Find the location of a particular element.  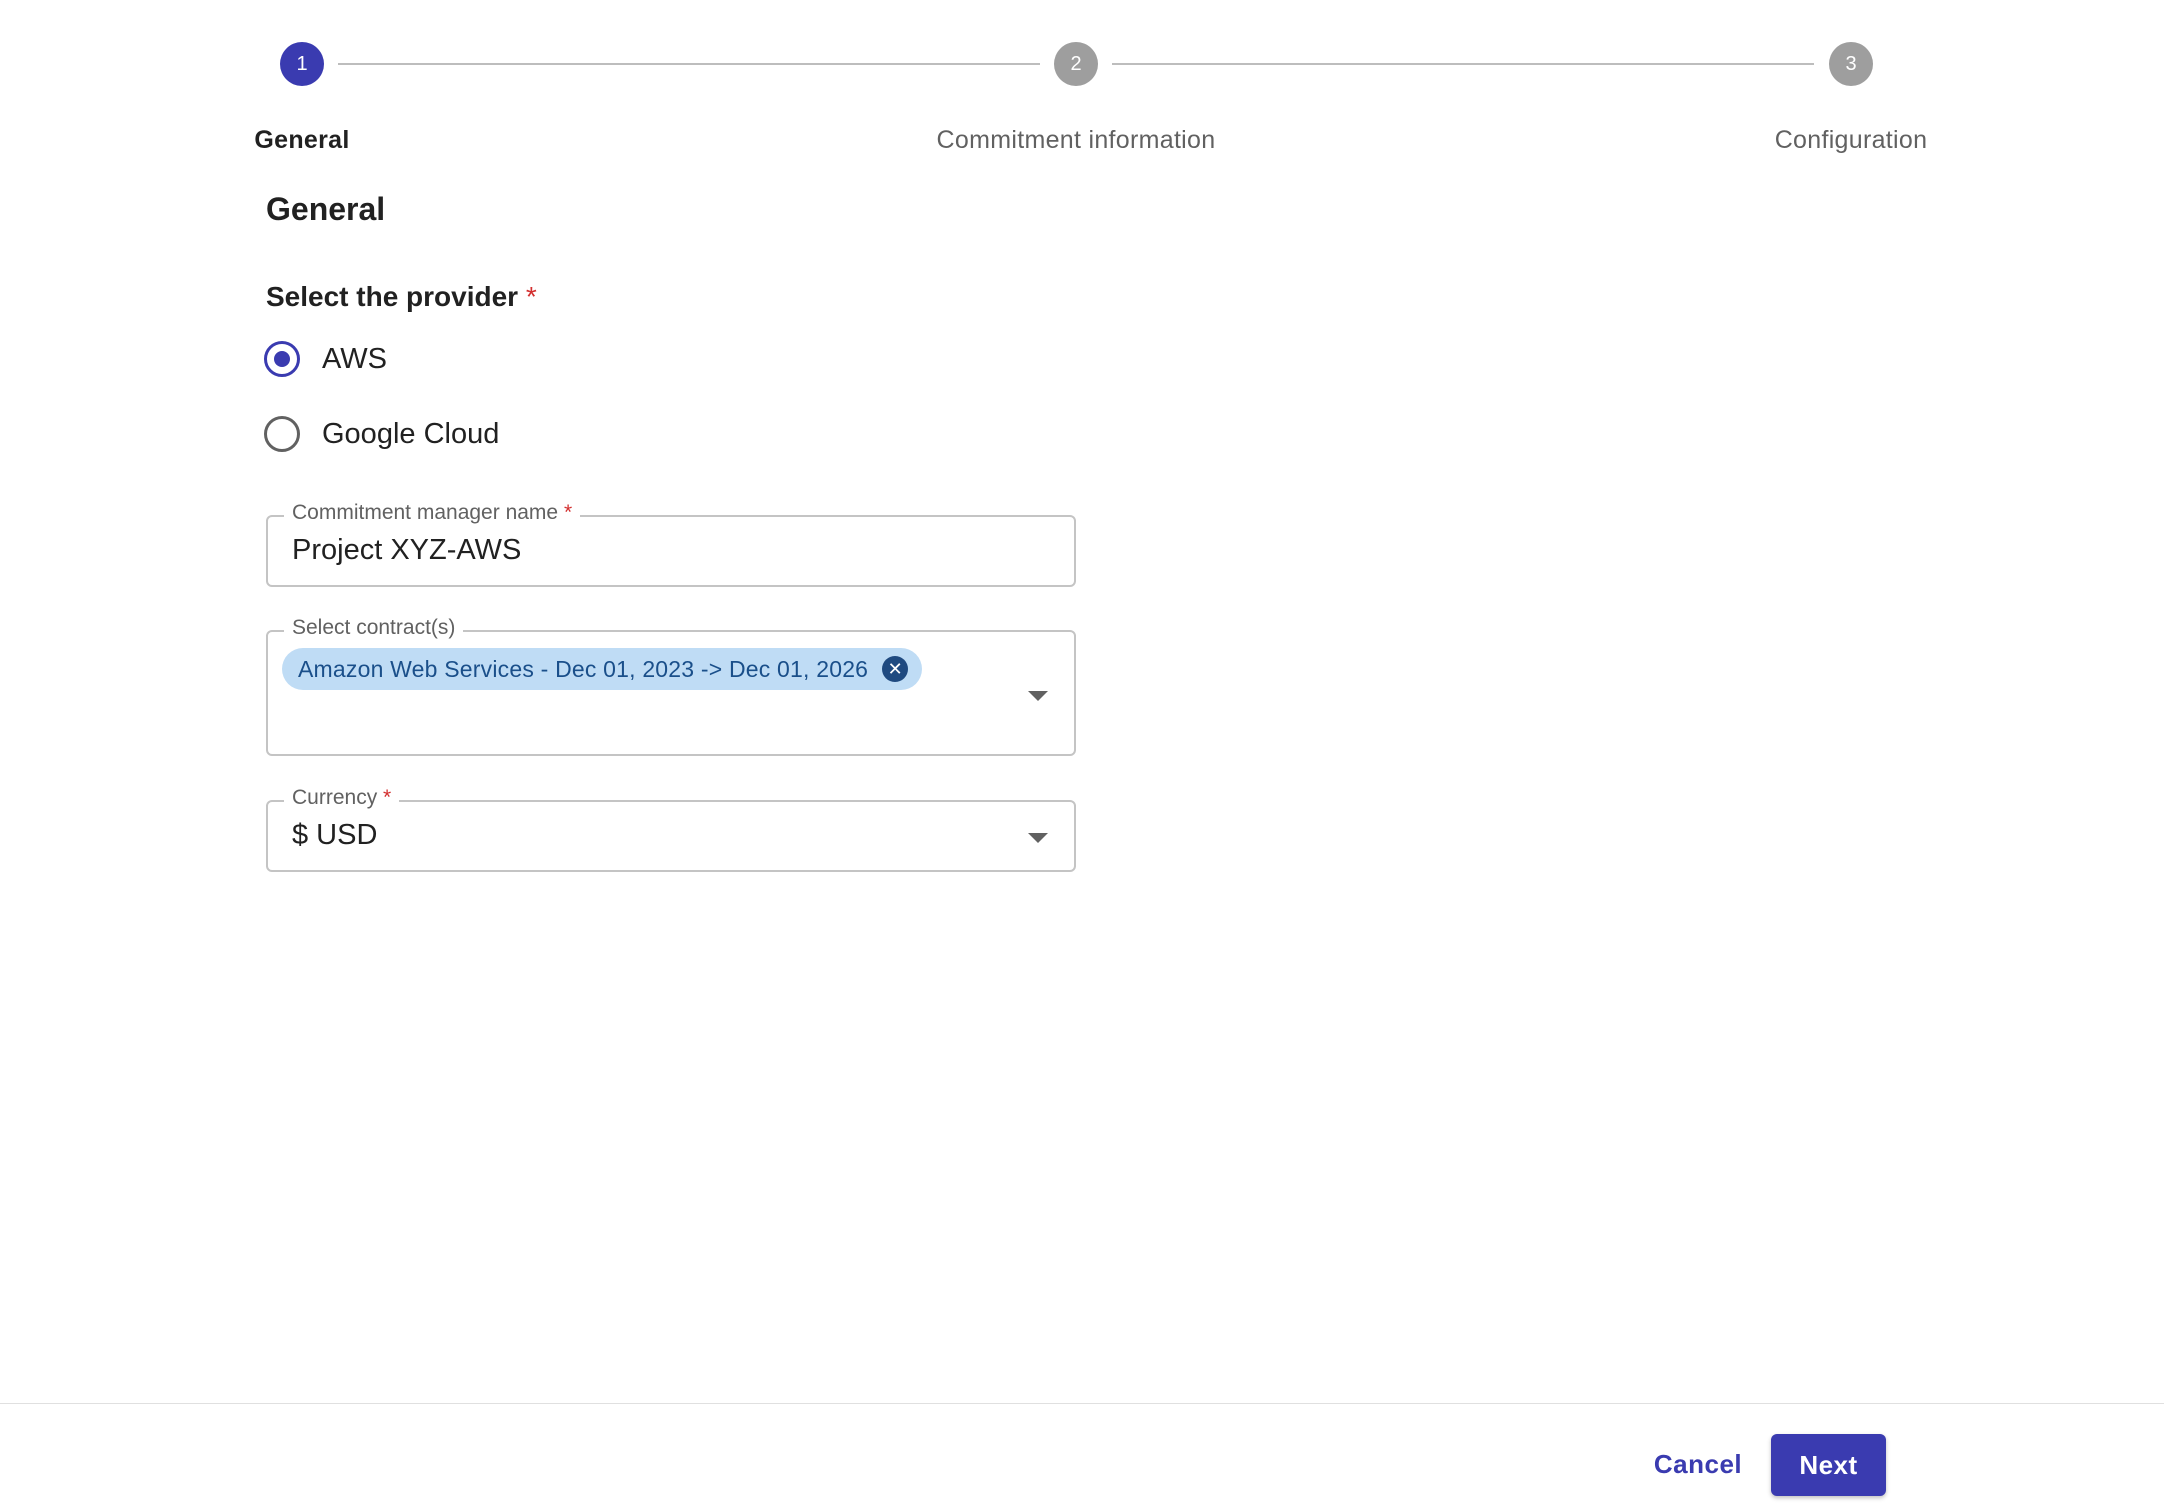

field-label: Commitment manager name * is located at coordinates (432, 513).